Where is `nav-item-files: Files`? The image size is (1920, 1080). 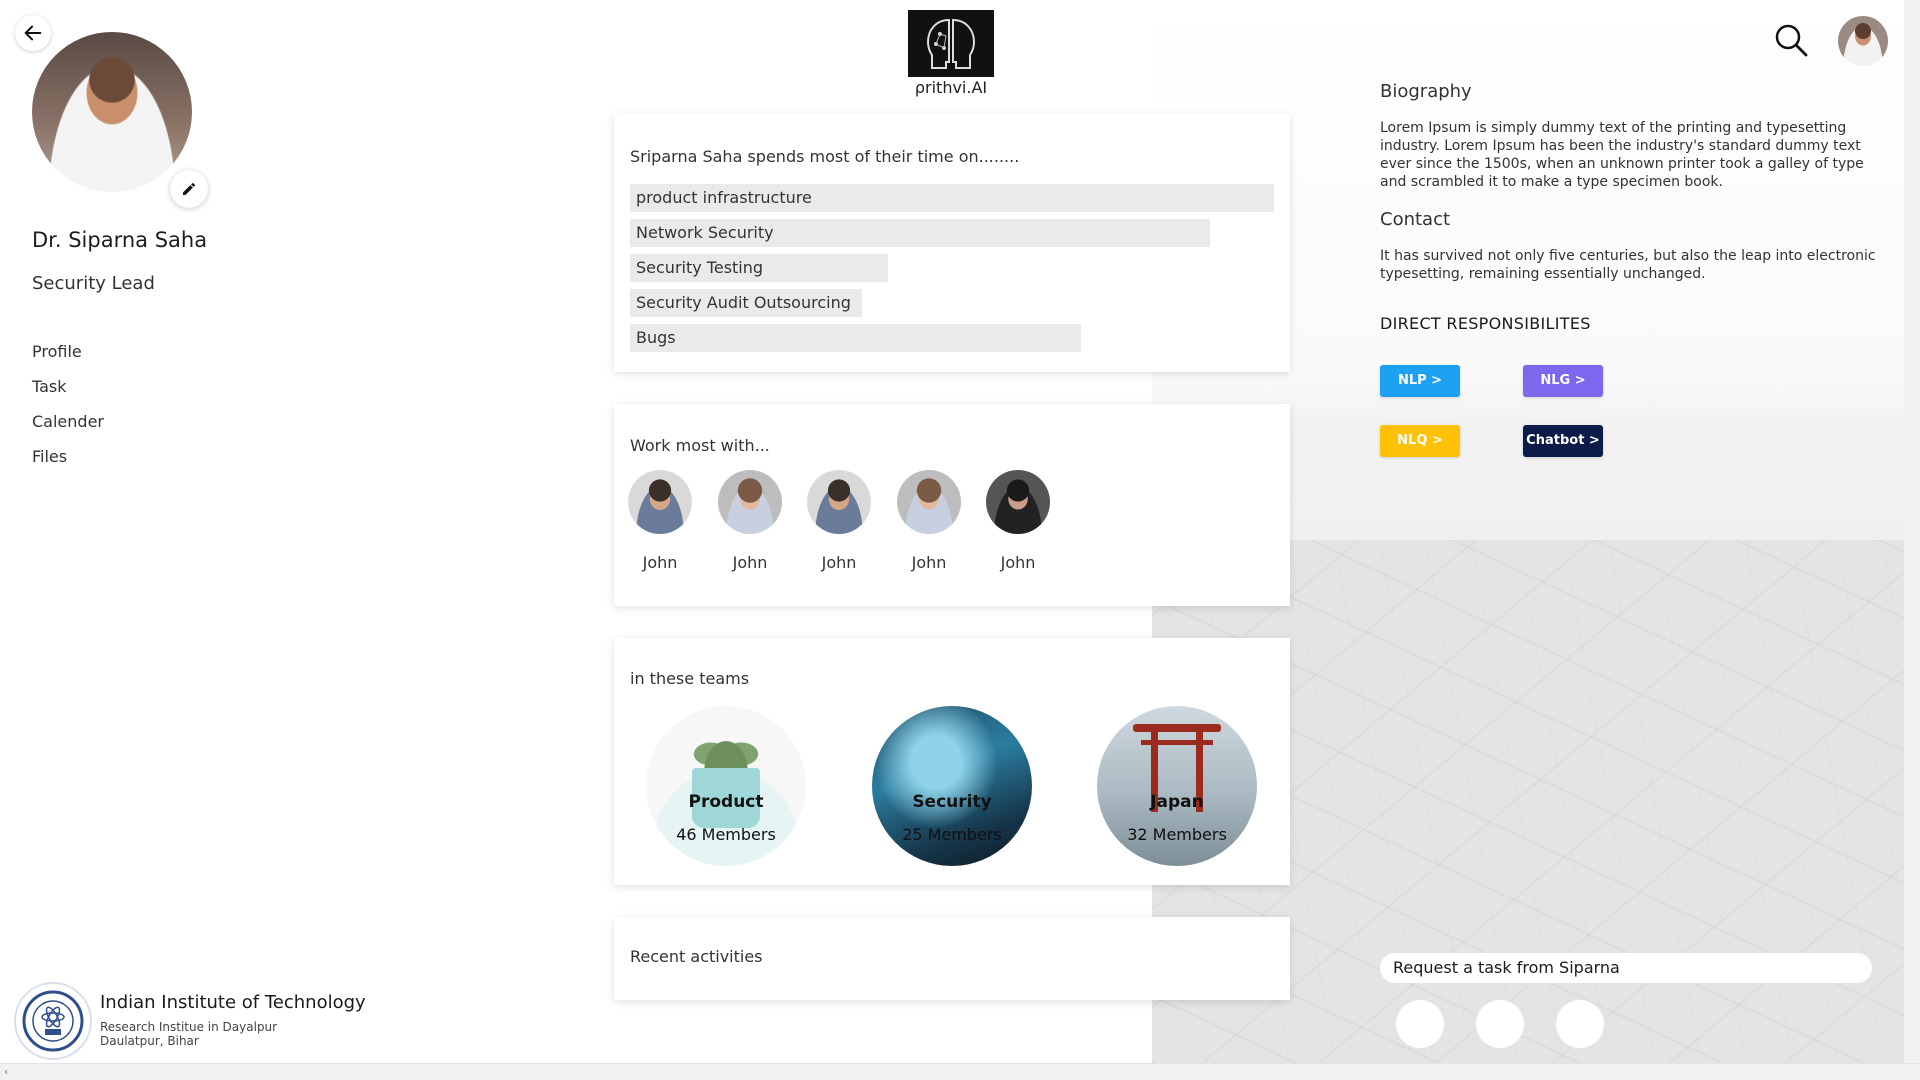 nav-item-files: Files is located at coordinates (68, 462).